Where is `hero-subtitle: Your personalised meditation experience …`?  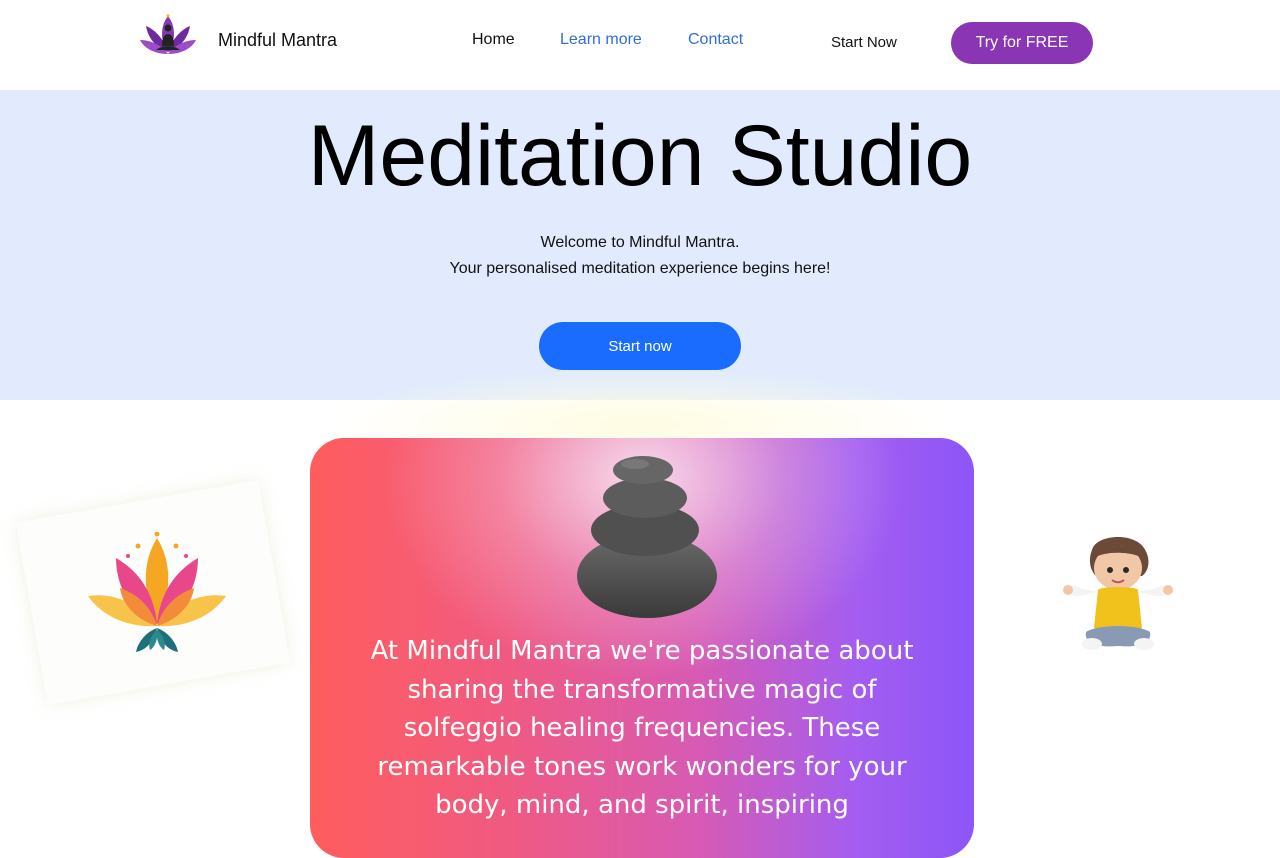
hero-subtitle: Your personalised meditation experience … is located at coordinates (640, 268).